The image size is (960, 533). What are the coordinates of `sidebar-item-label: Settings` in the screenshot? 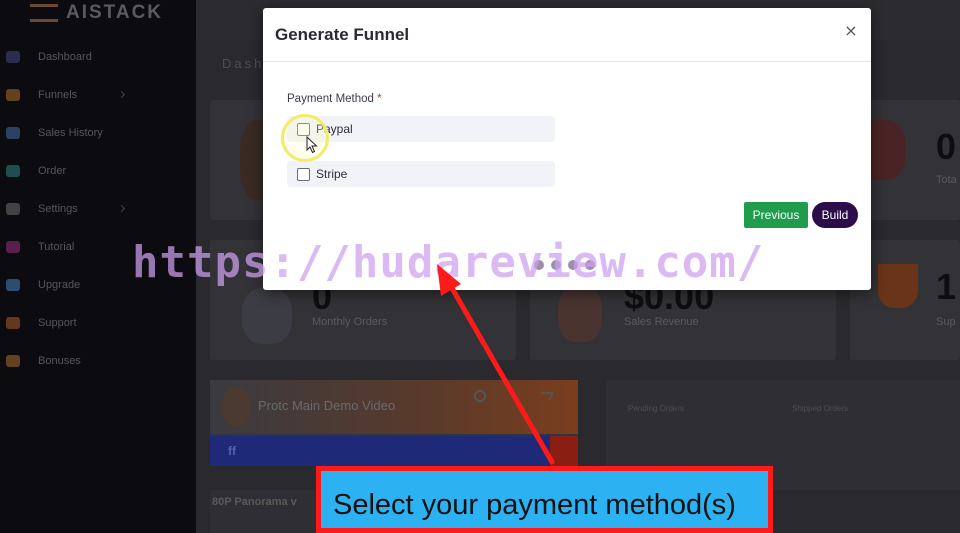 It's located at (58, 209).